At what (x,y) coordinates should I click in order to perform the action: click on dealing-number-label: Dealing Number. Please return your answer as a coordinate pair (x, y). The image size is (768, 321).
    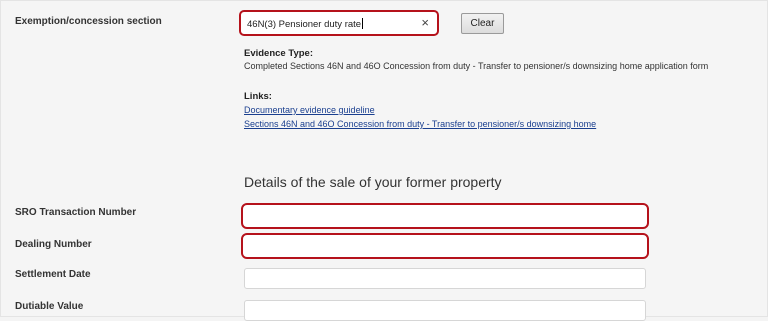
    Looking at the image, I should click on (53, 244).